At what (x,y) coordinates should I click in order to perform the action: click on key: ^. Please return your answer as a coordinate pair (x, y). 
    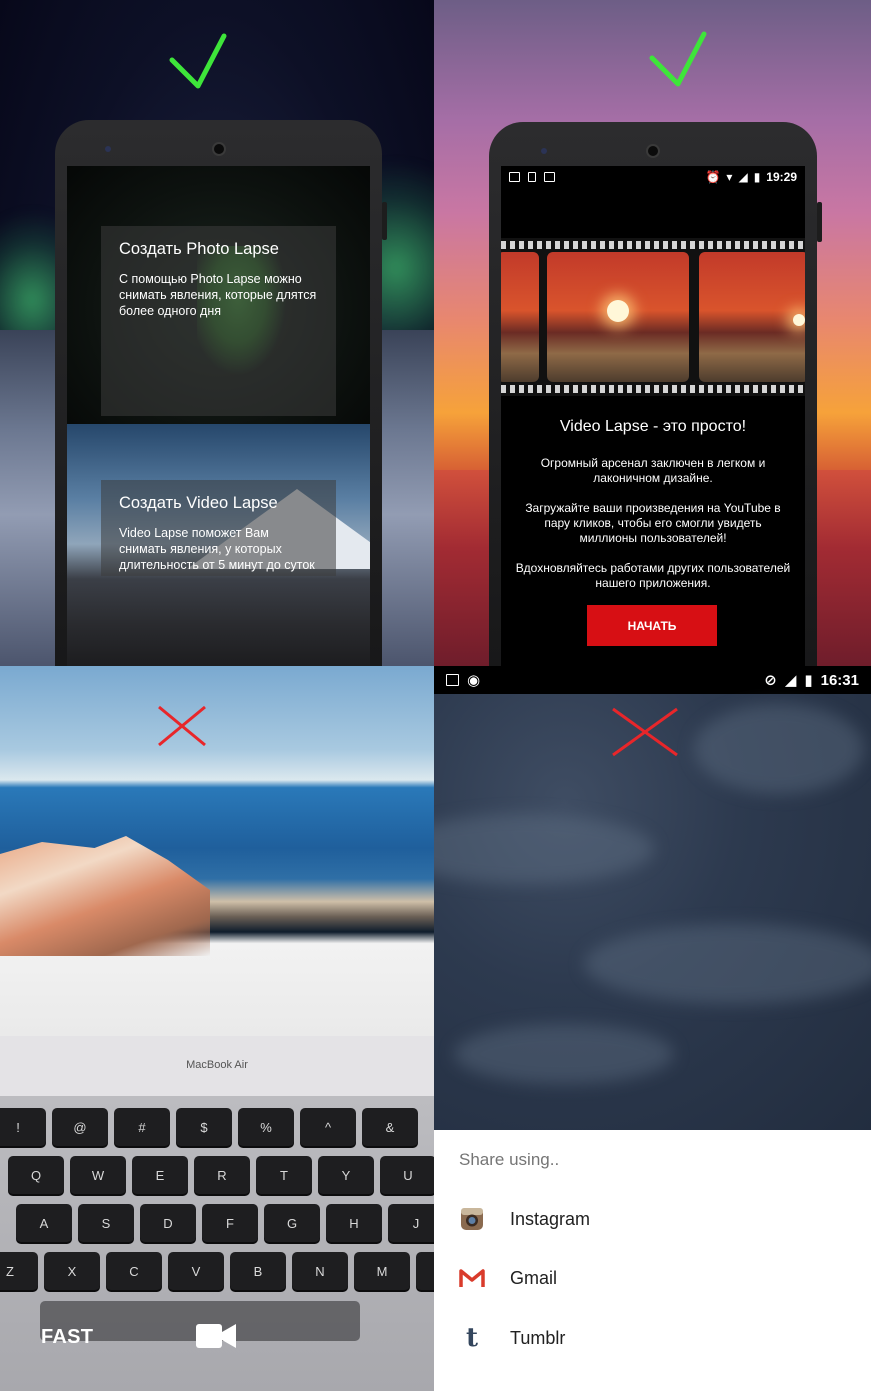
    Looking at the image, I should click on (328, 1127).